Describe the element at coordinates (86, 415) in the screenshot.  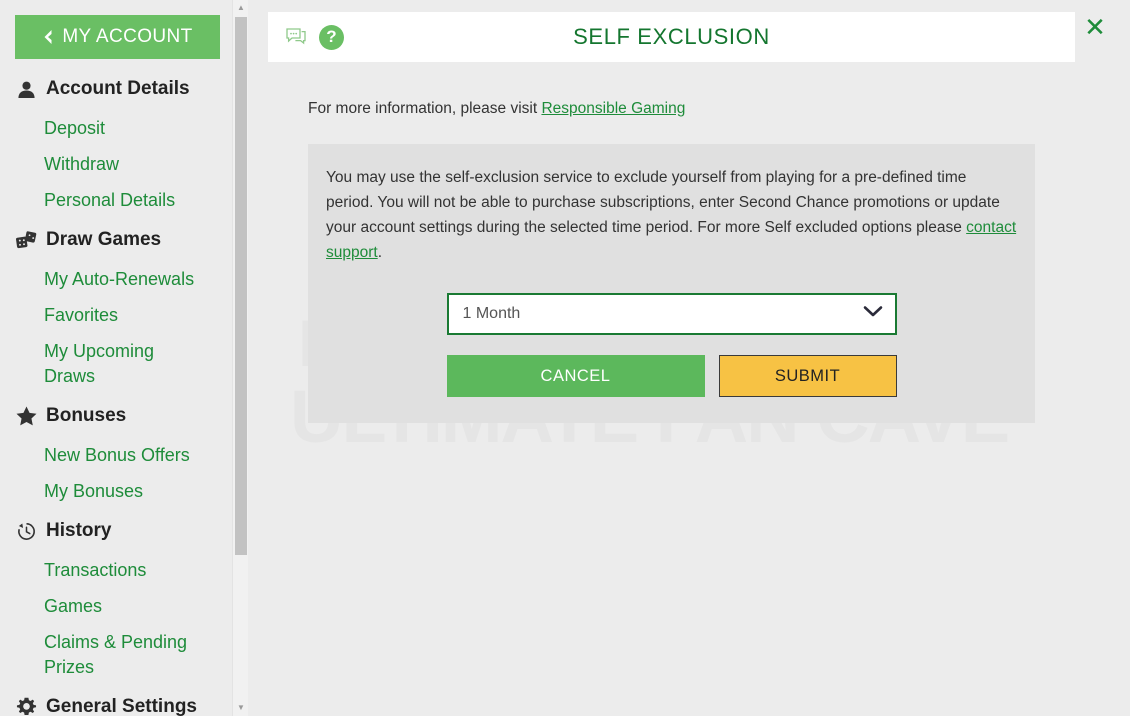
I see `sidebar-group-title: Bonuses` at that location.